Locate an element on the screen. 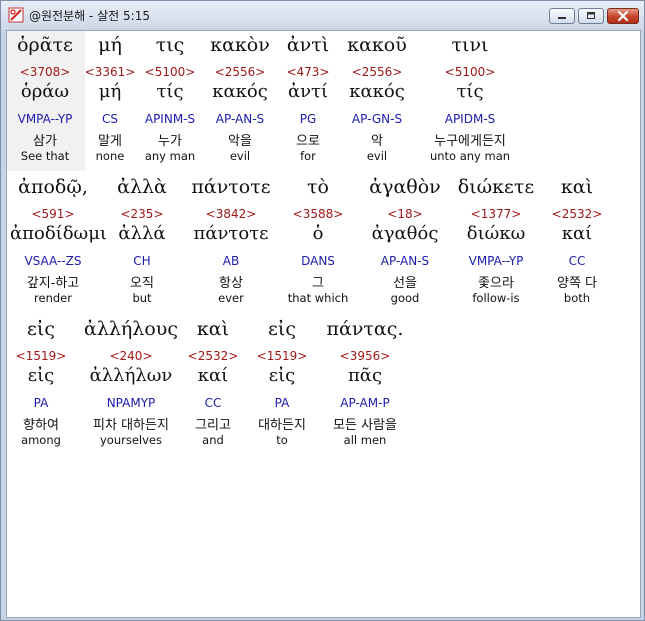 This screenshot has width=645, height=621. token-korean: 누구에게든지 is located at coordinates (470, 141).